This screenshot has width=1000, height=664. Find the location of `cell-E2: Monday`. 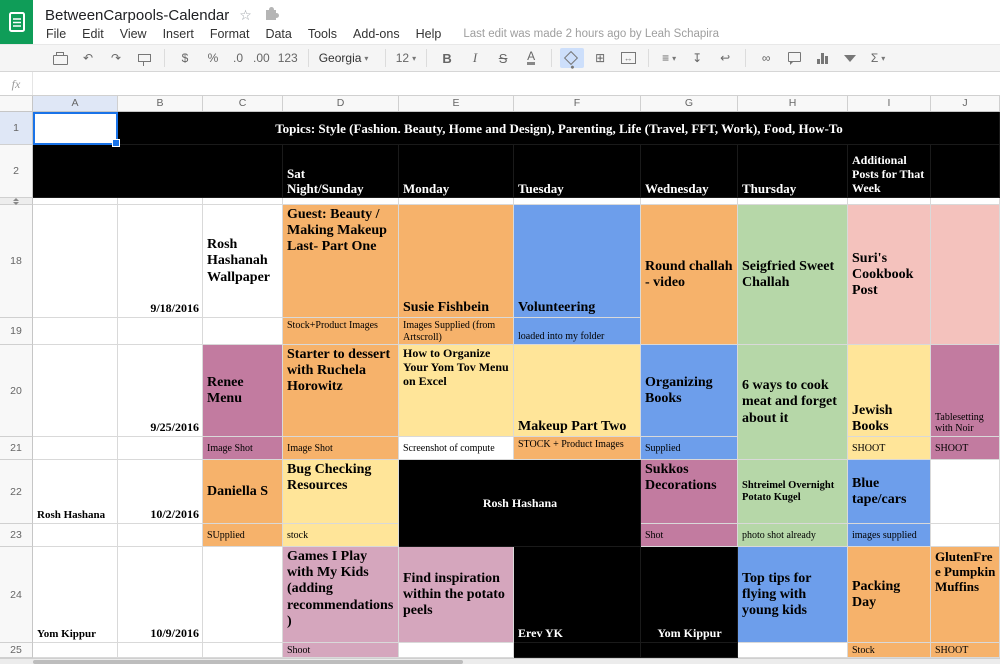

cell-E2: Monday is located at coordinates (456, 171).